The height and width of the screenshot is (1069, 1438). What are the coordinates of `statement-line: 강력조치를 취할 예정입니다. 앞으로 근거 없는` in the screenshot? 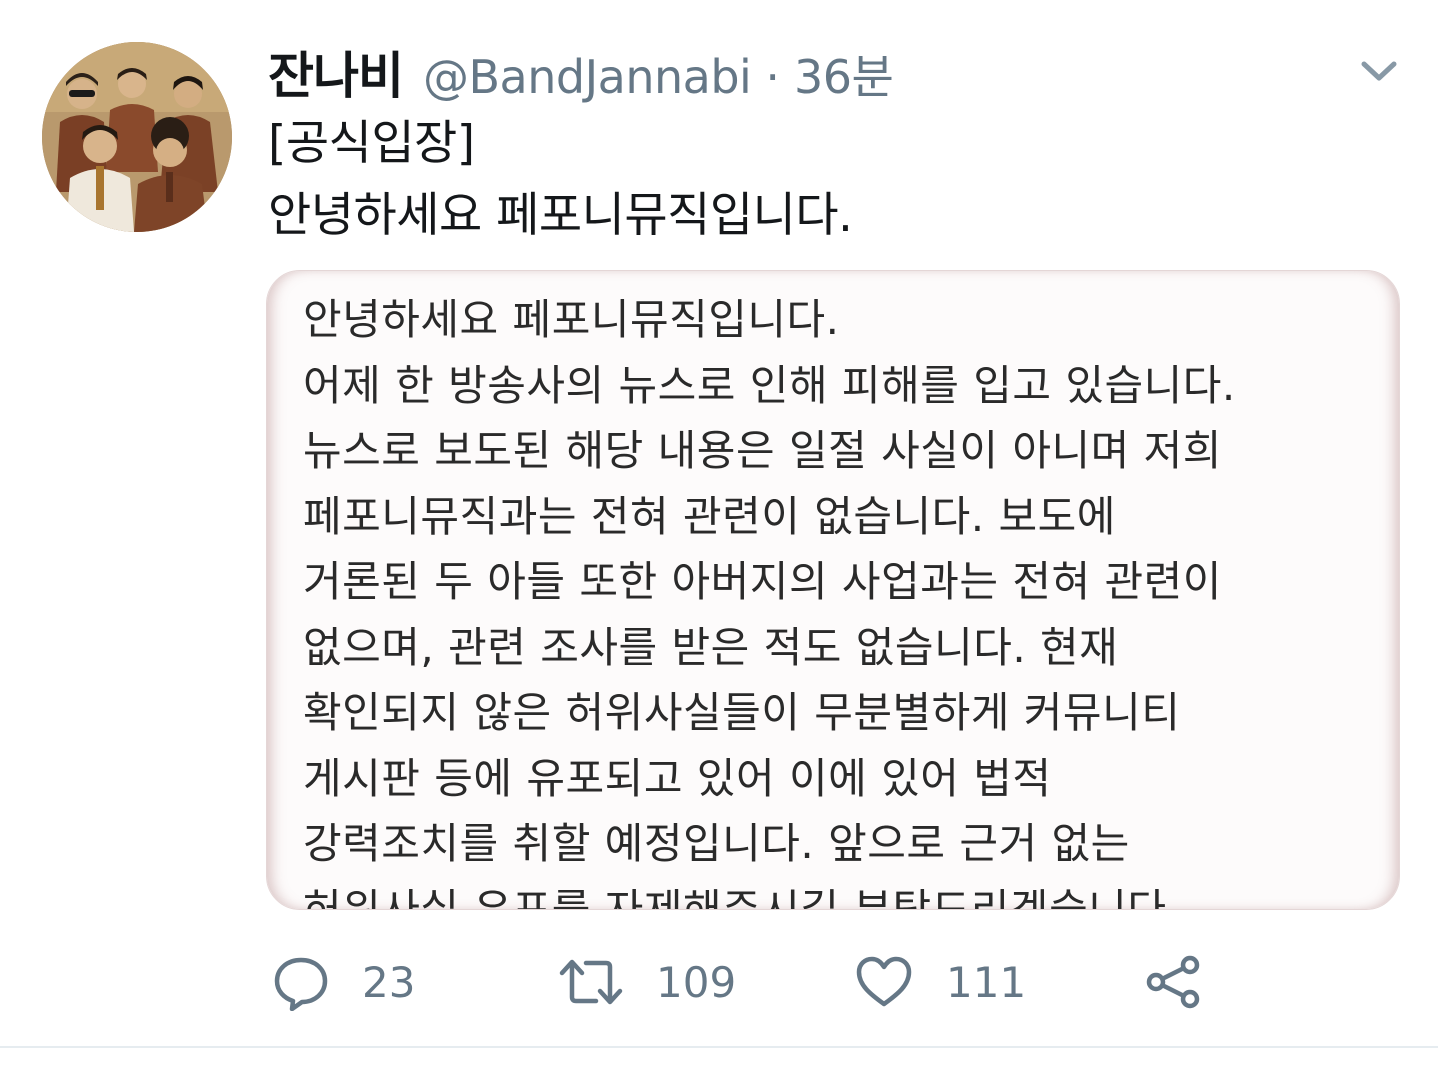 It's located at (716, 843).